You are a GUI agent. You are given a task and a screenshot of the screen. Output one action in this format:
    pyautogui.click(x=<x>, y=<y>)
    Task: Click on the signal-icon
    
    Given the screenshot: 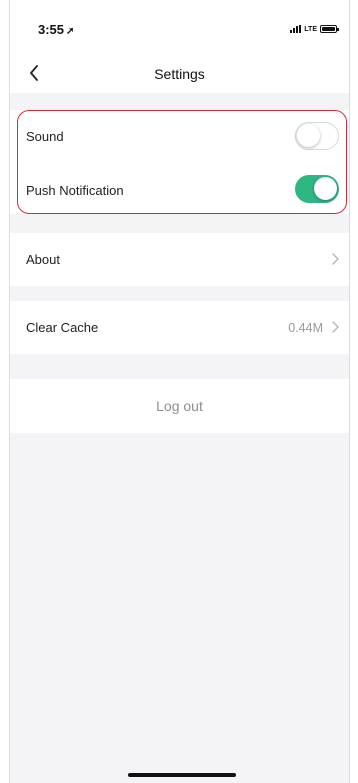 What is the action you would take?
    pyautogui.click(x=296, y=29)
    